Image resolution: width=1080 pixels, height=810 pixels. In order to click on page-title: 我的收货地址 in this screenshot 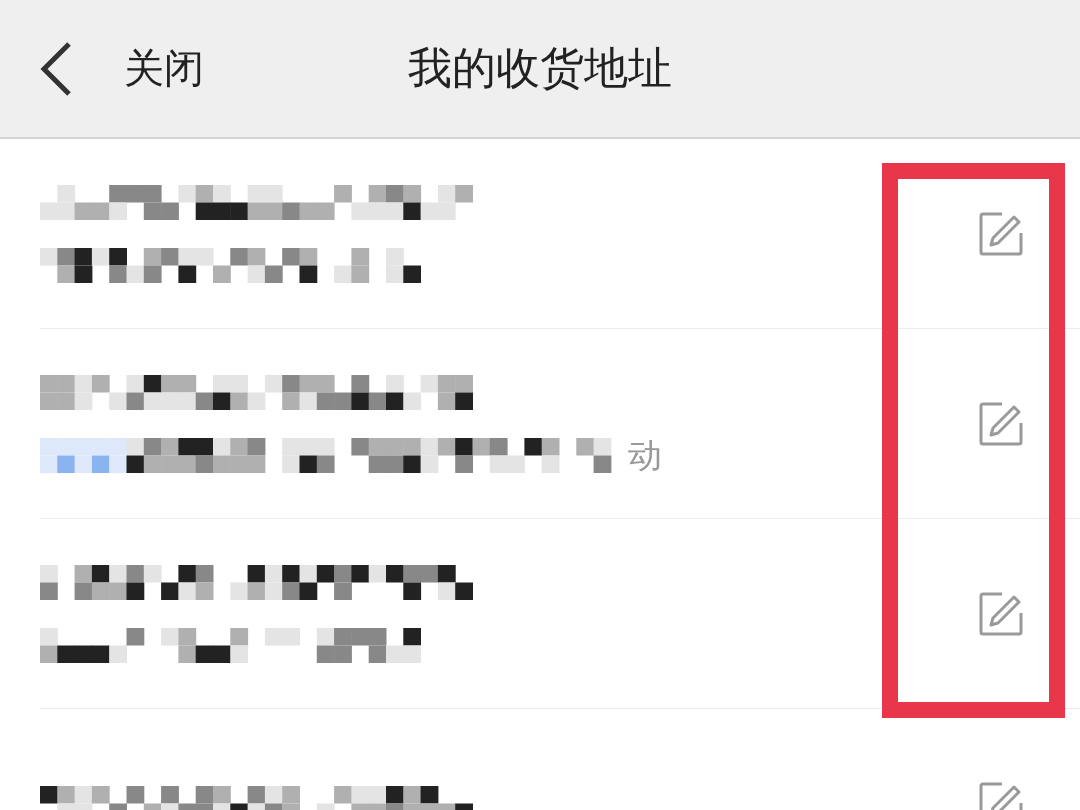, I will do `click(540, 67)`.